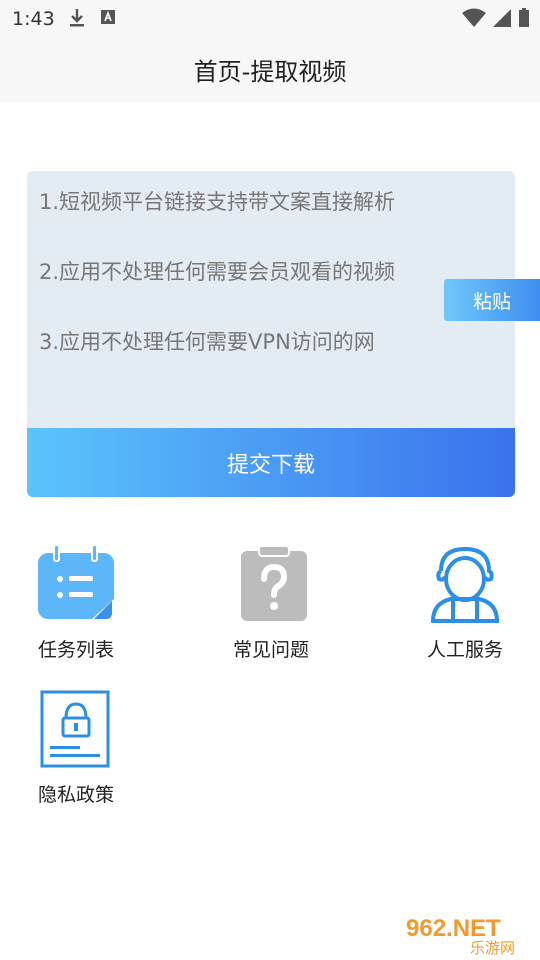 The height and width of the screenshot is (960, 540). Describe the element at coordinates (492, 300) in the screenshot. I see `paste-button: 粘贴` at that location.